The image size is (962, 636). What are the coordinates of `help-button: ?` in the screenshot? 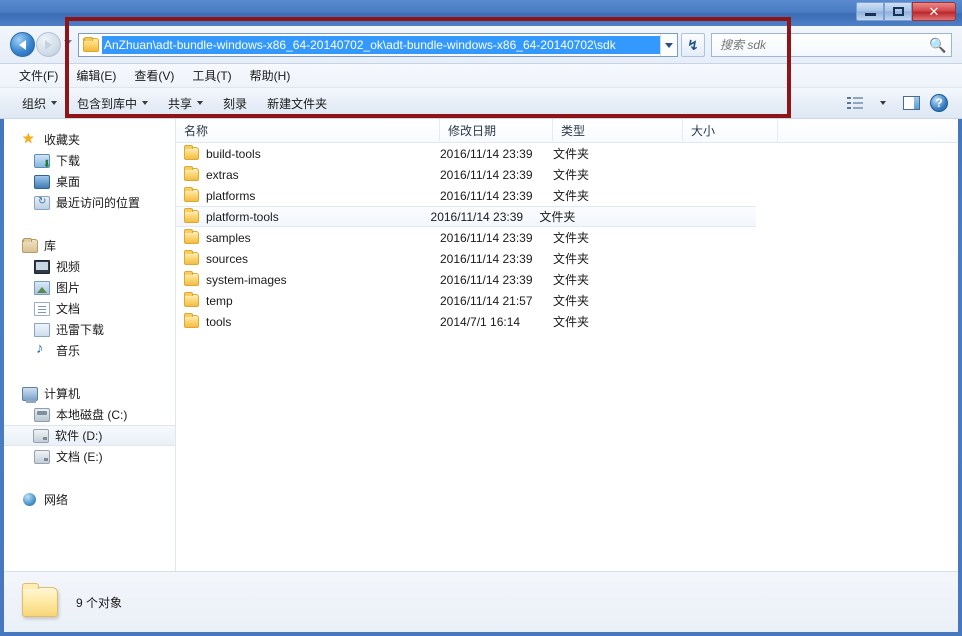 It's located at (939, 103).